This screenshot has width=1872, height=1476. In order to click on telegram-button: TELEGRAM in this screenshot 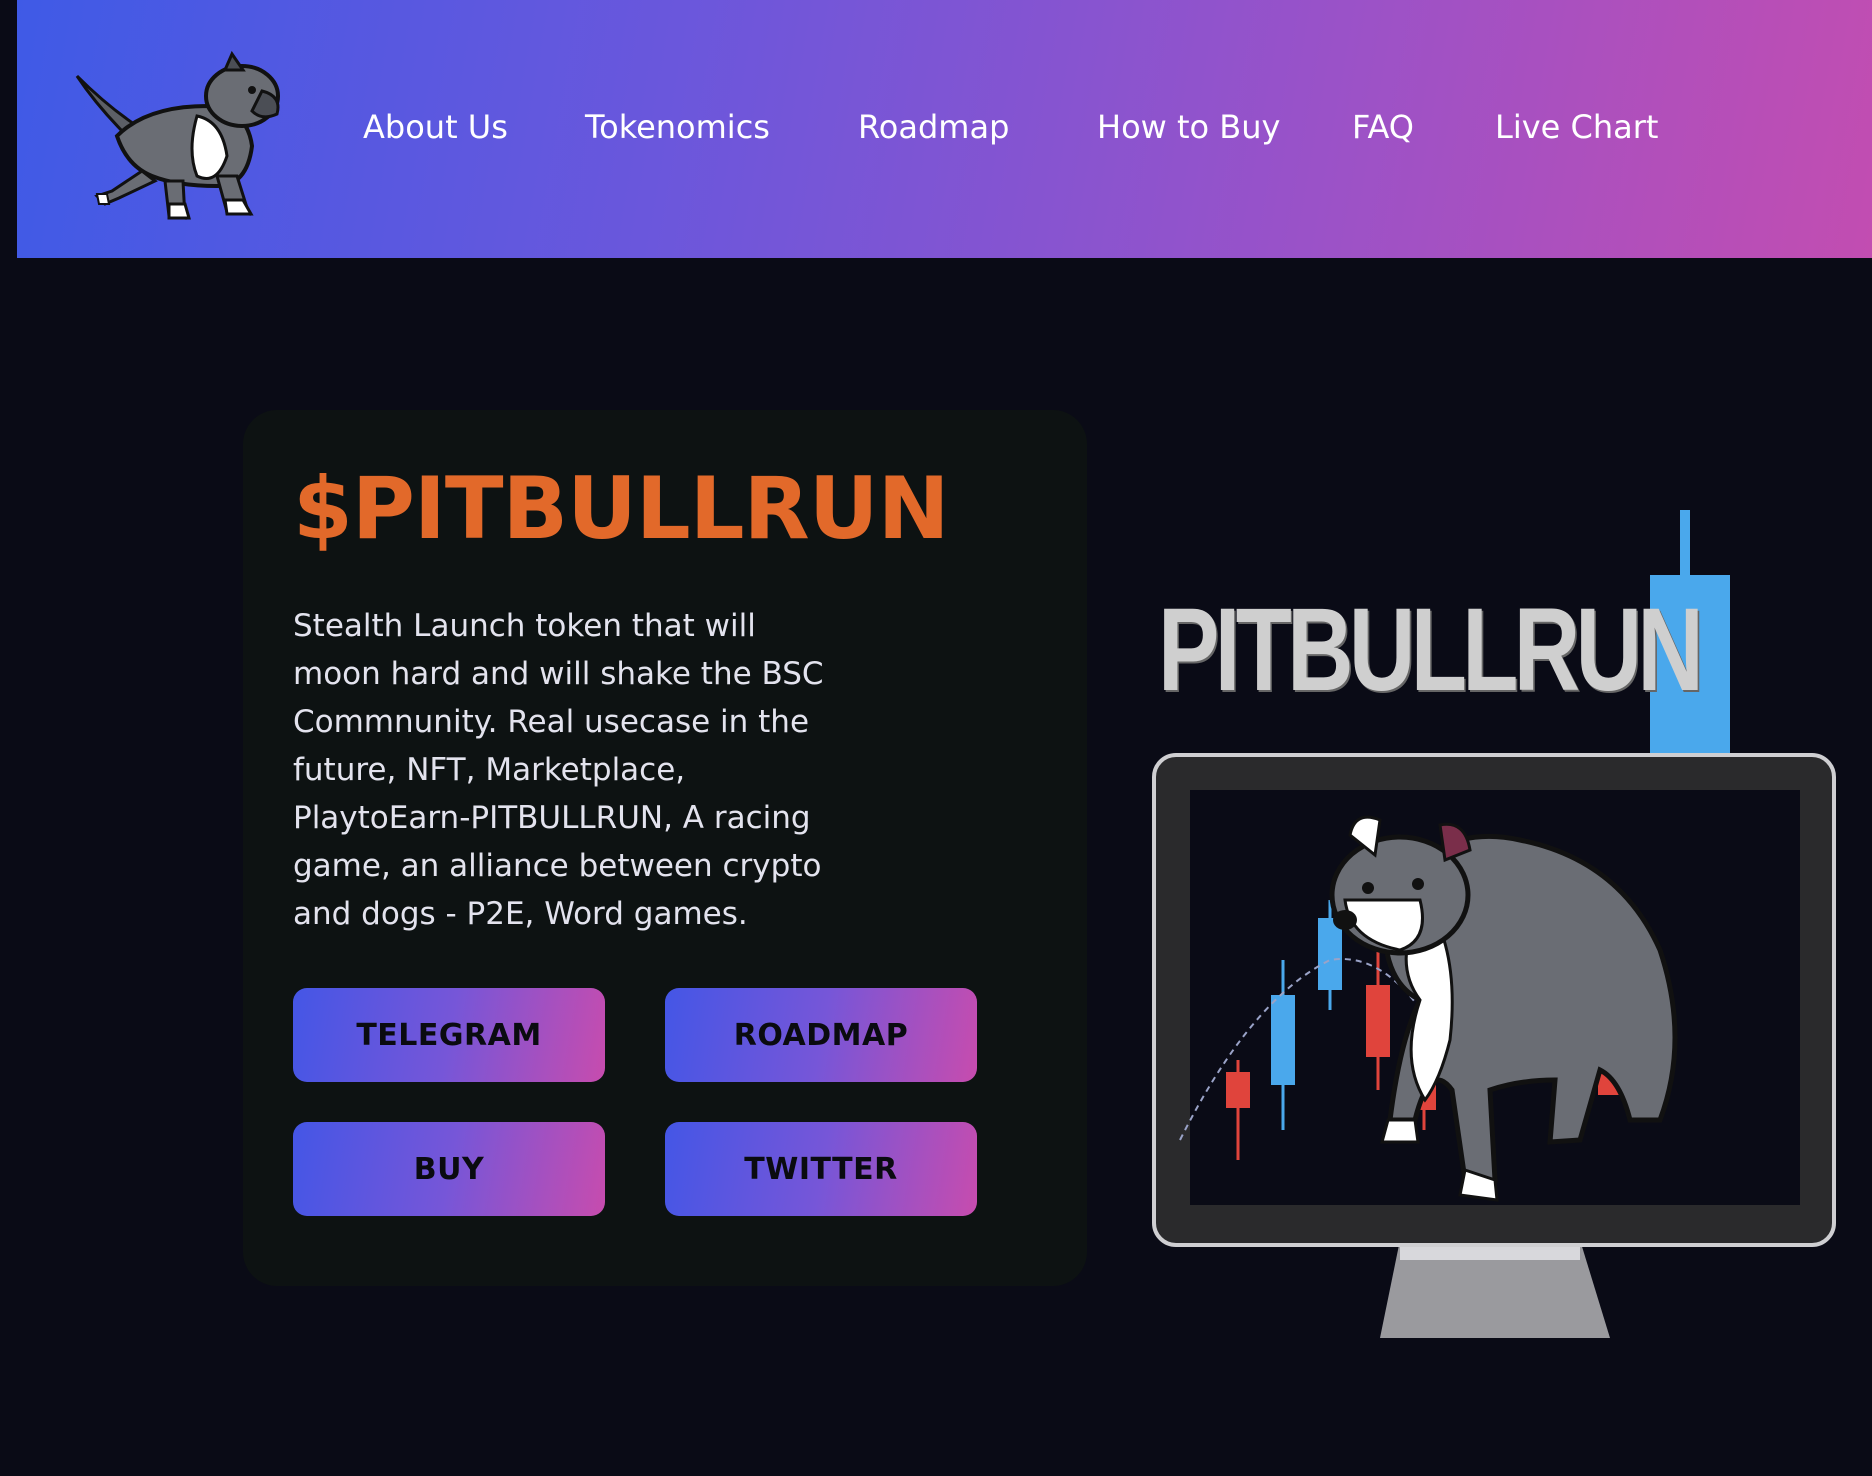, I will do `click(449, 1035)`.